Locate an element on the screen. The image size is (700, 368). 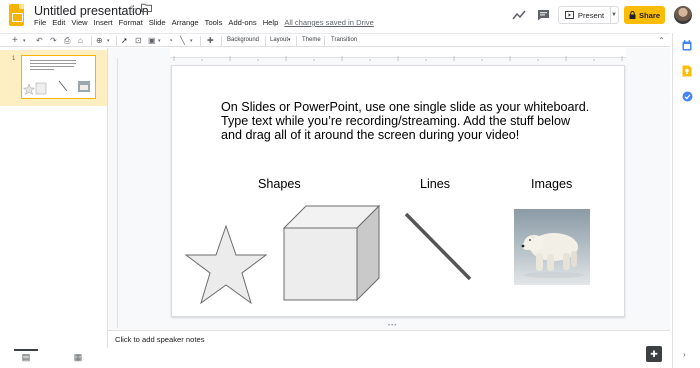
horizontal-ruler is located at coordinates (398, 54).